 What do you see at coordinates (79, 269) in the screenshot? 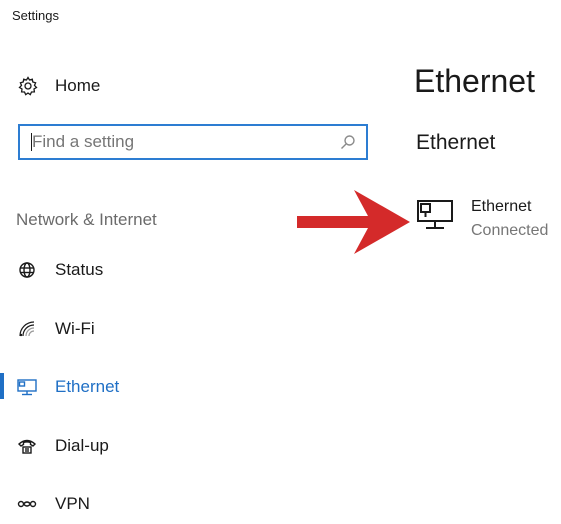
I see `sidebar-item-label: Status` at bounding box center [79, 269].